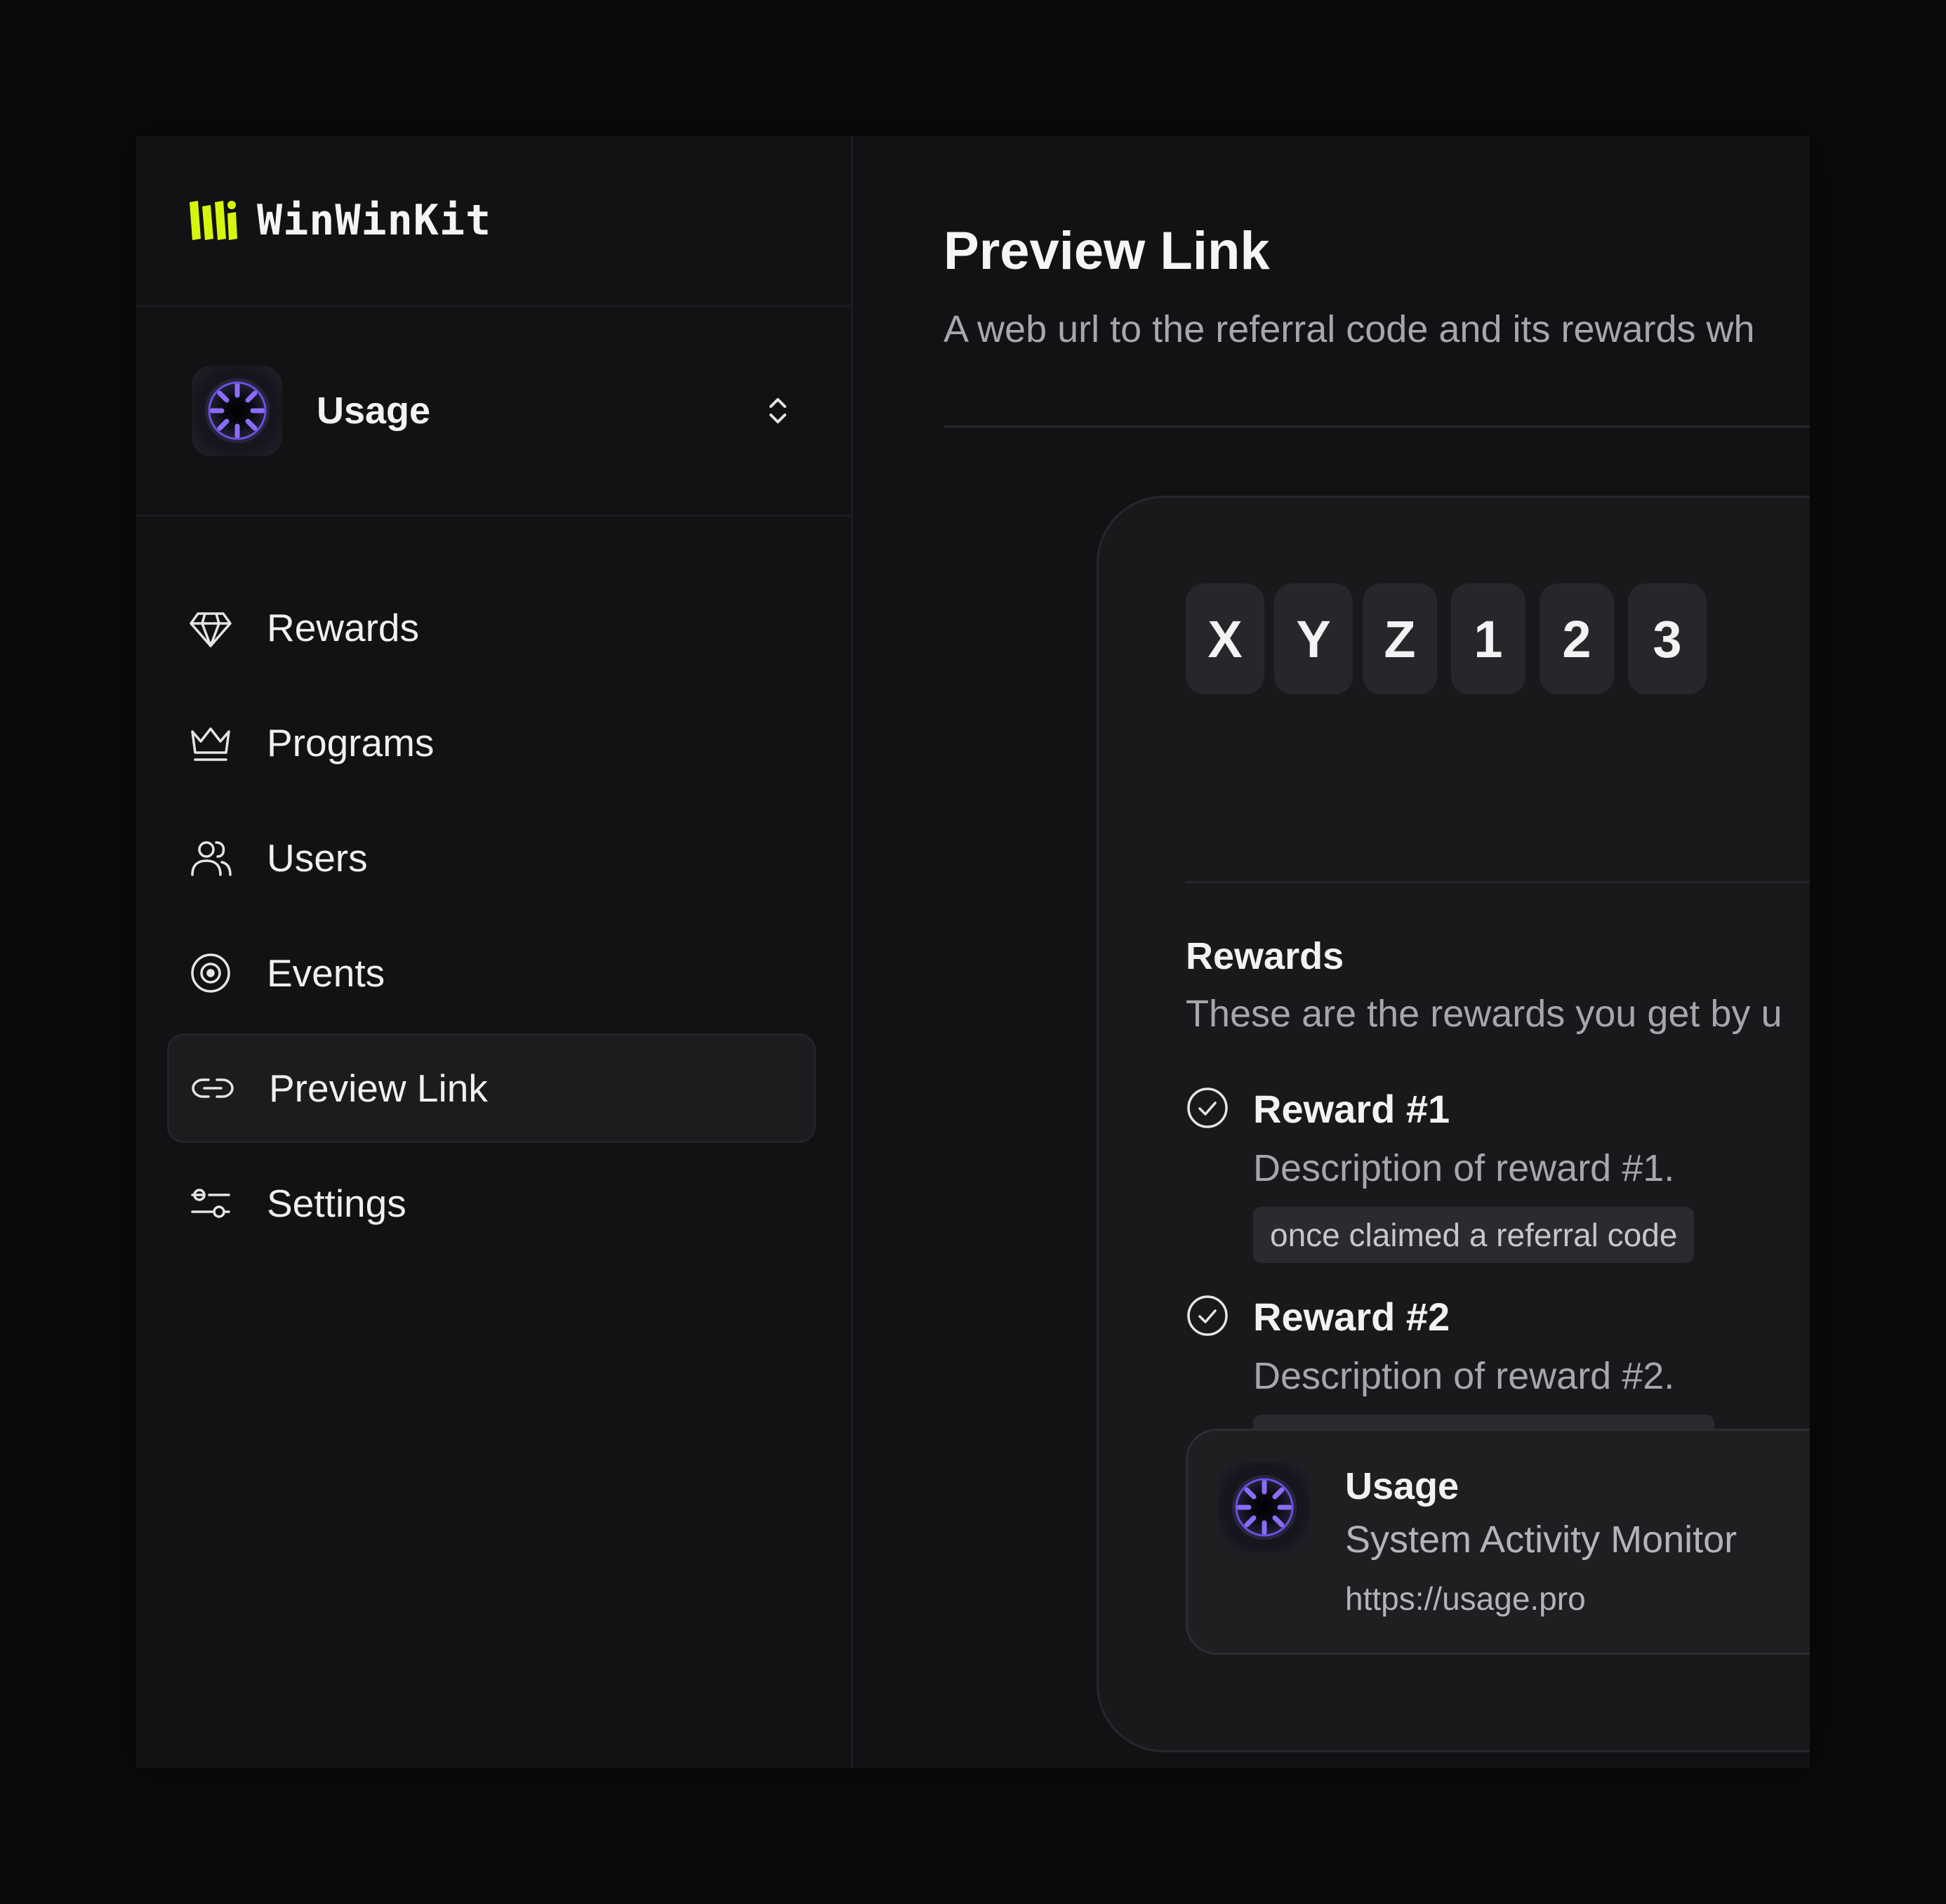 This screenshot has width=1946, height=1904. Describe the element at coordinates (1464, 1376) in the screenshot. I see `reward-description: Description of reward #2.` at that location.